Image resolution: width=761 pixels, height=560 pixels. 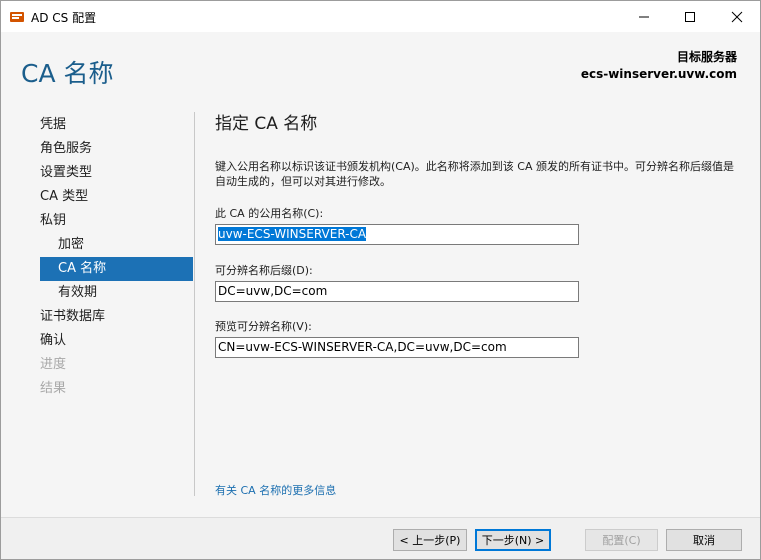 I want to click on preview-dn-label: 预览可分辨名称(V):, so click(x=263, y=326).